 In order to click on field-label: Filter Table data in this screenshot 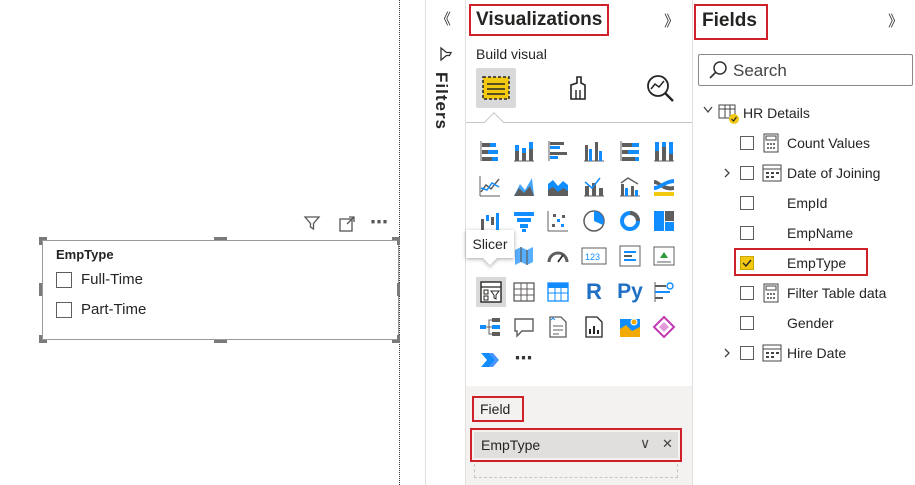, I will do `click(836, 293)`.